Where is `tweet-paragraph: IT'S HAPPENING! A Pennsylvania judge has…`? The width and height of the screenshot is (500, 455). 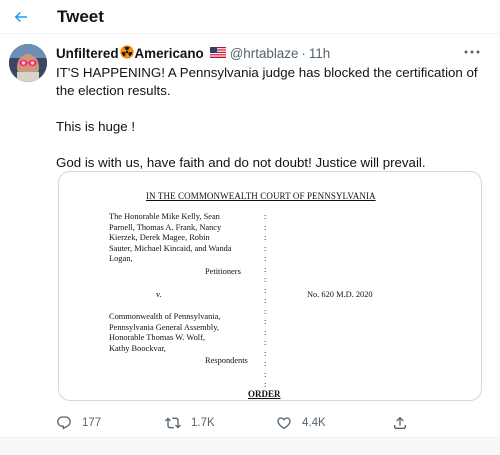 tweet-paragraph: IT'S HAPPENING! A Pennsylvania judge has… is located at coordinates (267, 81).